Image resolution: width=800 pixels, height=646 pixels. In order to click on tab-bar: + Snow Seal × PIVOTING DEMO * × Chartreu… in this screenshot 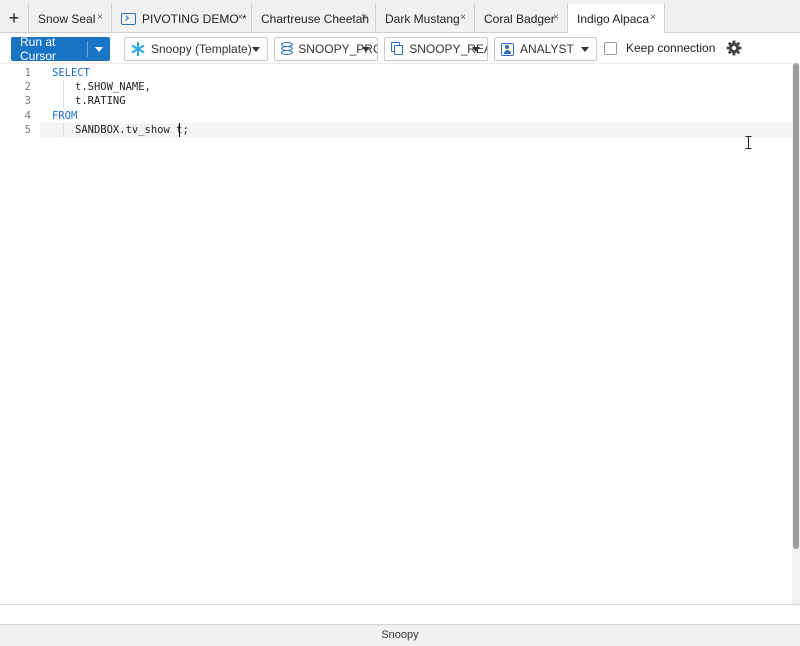, I will do `click(400, 17)`.